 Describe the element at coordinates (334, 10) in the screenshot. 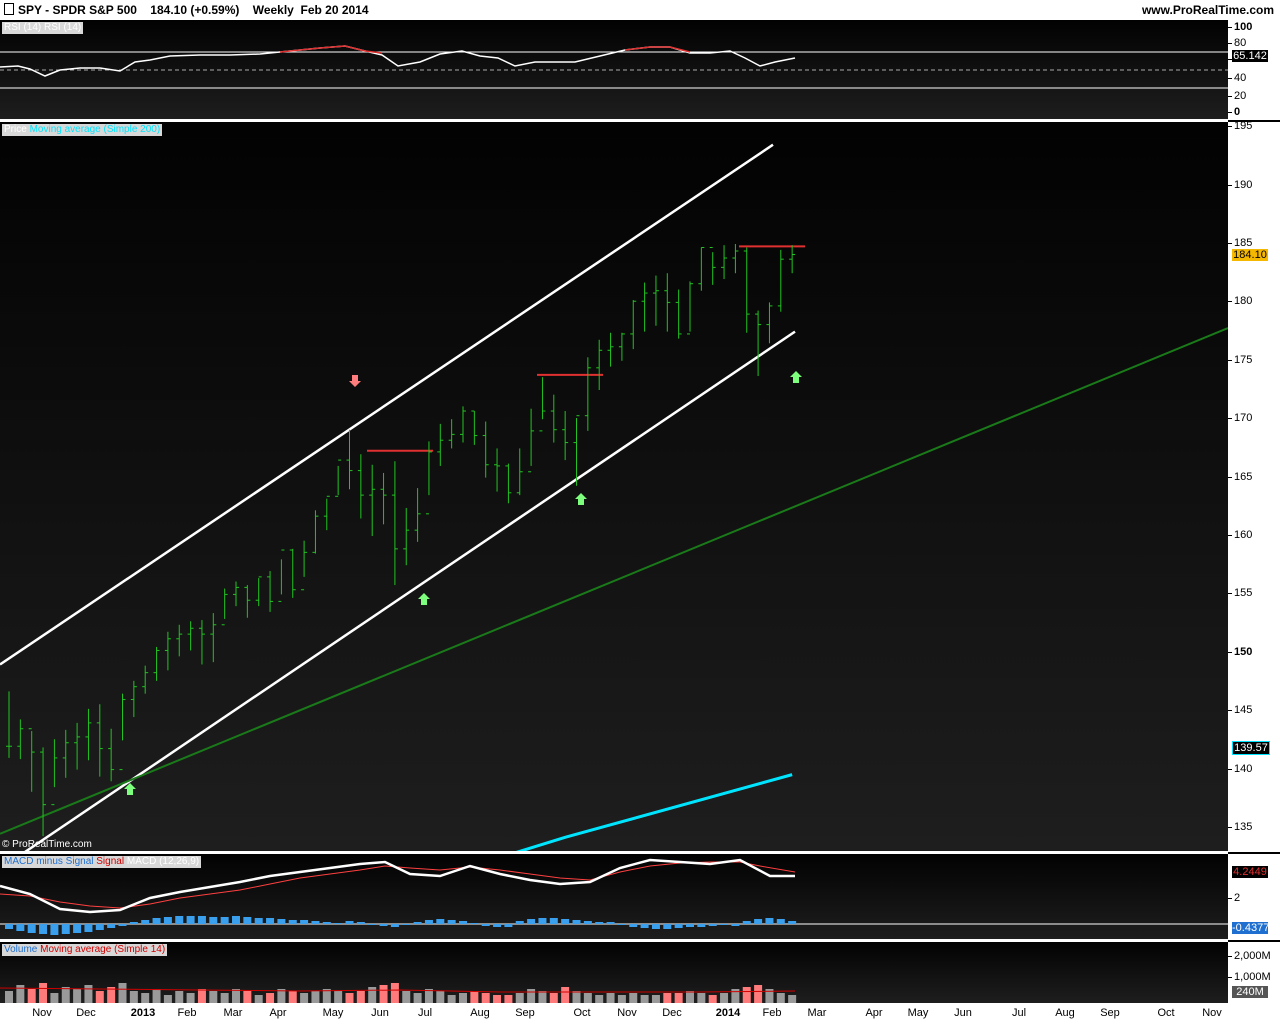

I see `date-label: Feb 20 2014` at that location.